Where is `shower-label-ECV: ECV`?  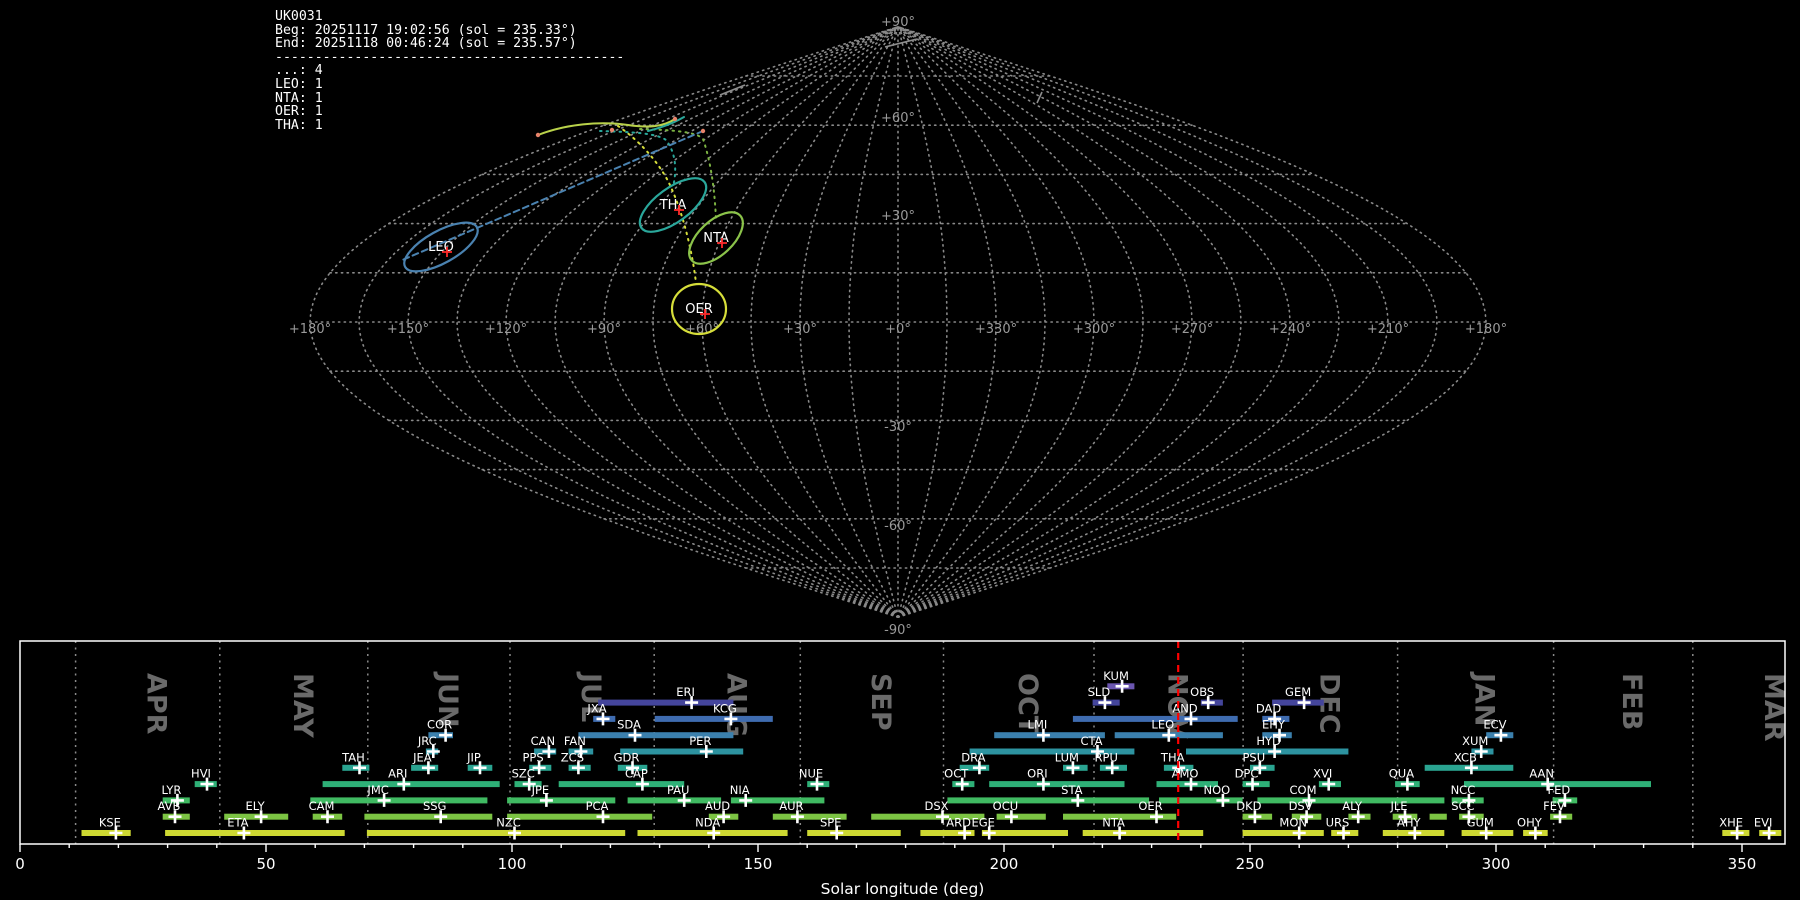 shower-label-ECV: ECV is located at coordinates (1494, 725).